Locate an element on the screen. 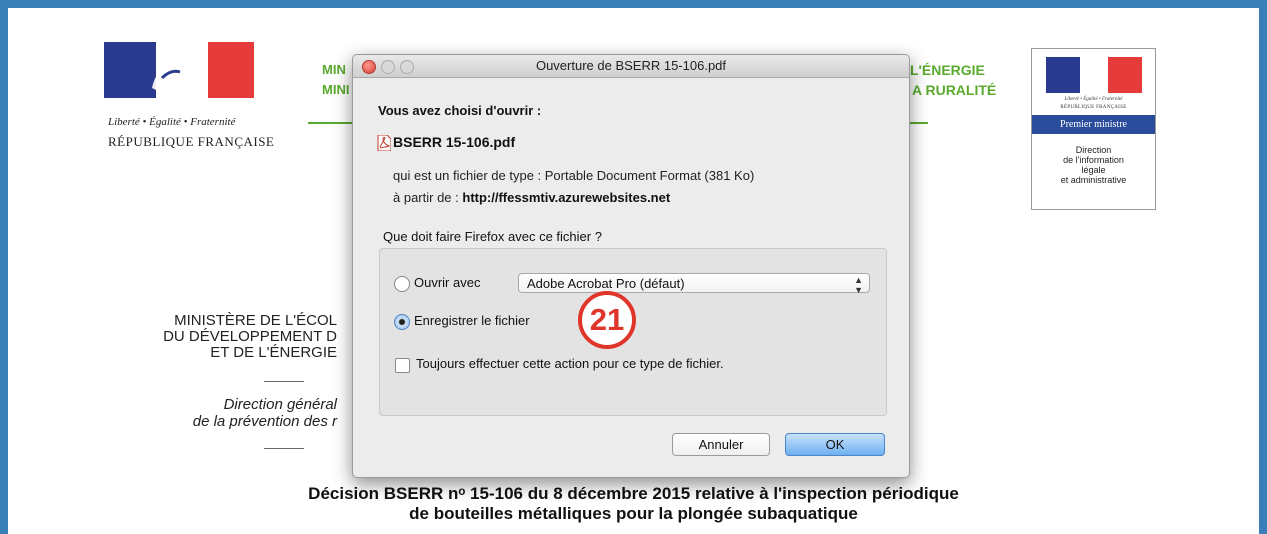 Image resolution: width=1267 pixels, height=534 pixels. ministry-header-right-1: L'ÉNERGIE is located at coordinates (947, 70).